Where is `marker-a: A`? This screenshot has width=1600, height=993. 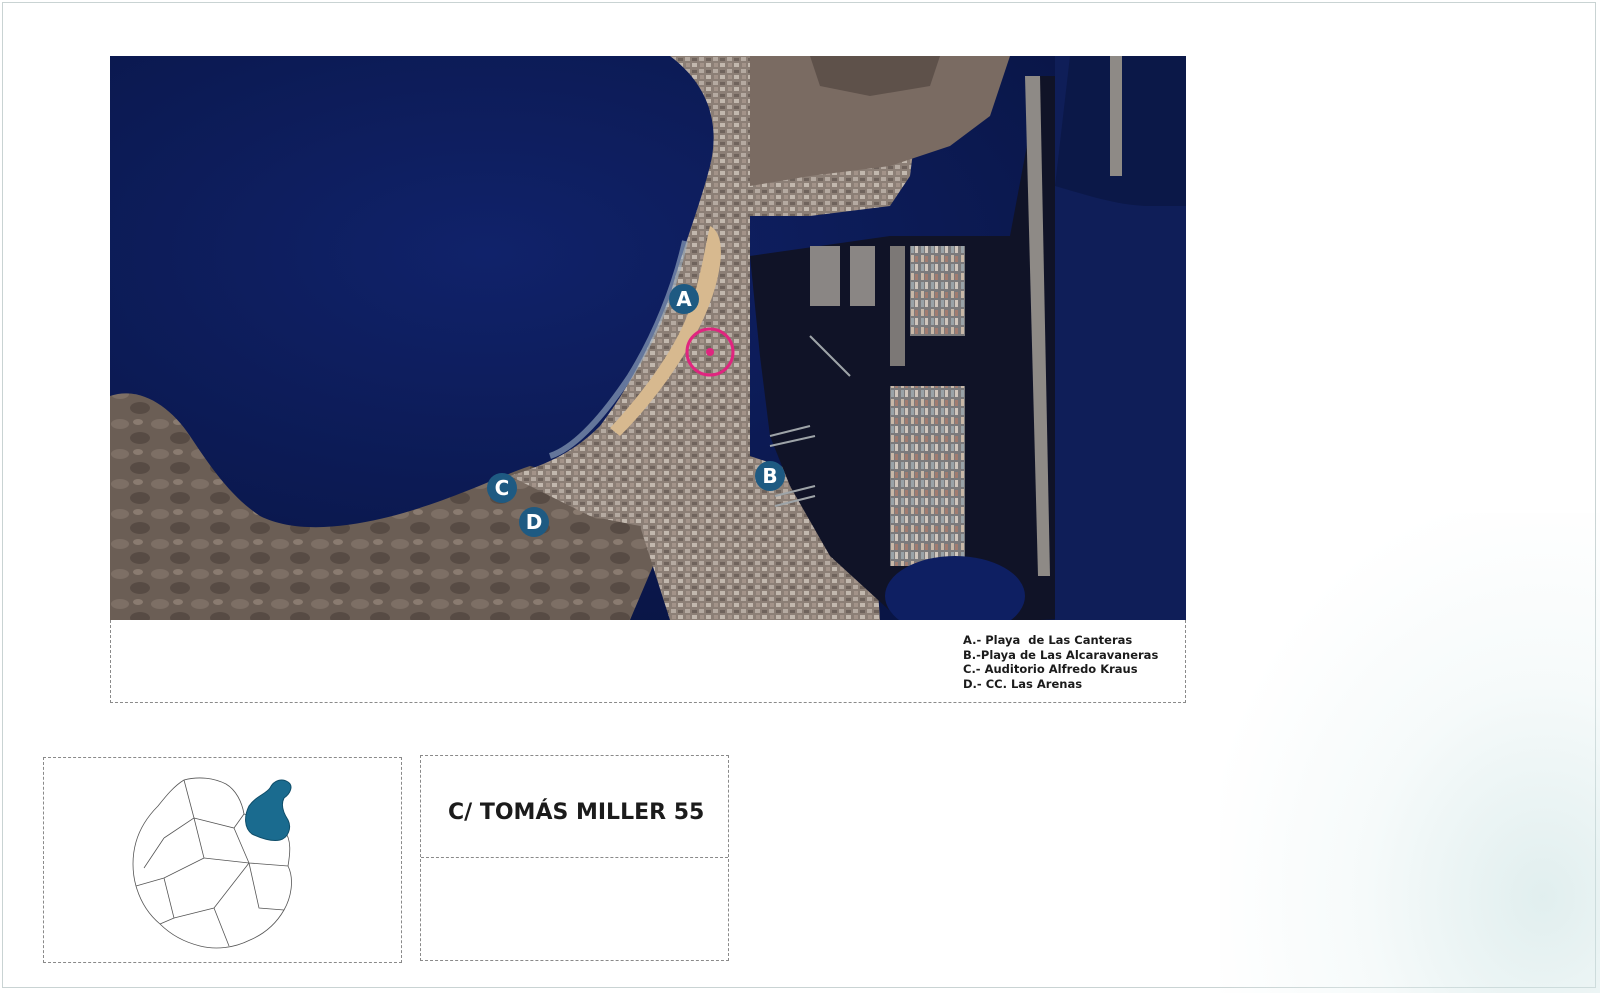 marker-a: A is located at coordinates (684, 299).